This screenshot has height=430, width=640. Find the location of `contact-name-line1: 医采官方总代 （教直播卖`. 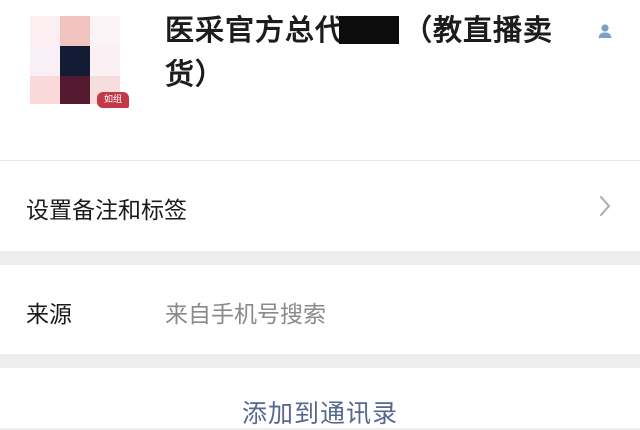

contact-name-line1: 医采官方总代 （教直播卖 is located at coordinates (387, 30).